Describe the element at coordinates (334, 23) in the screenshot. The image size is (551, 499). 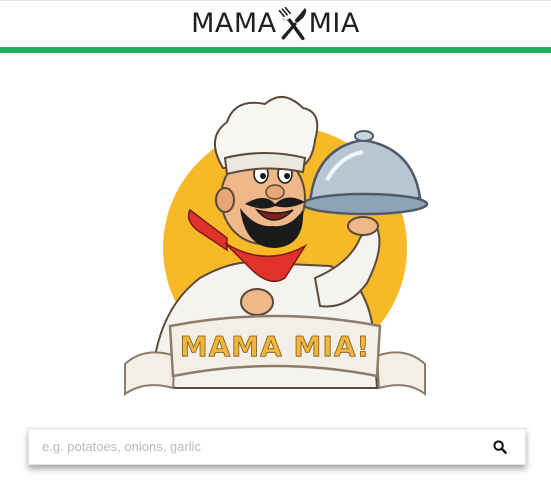
I see `brand-right: MIA` at that location.